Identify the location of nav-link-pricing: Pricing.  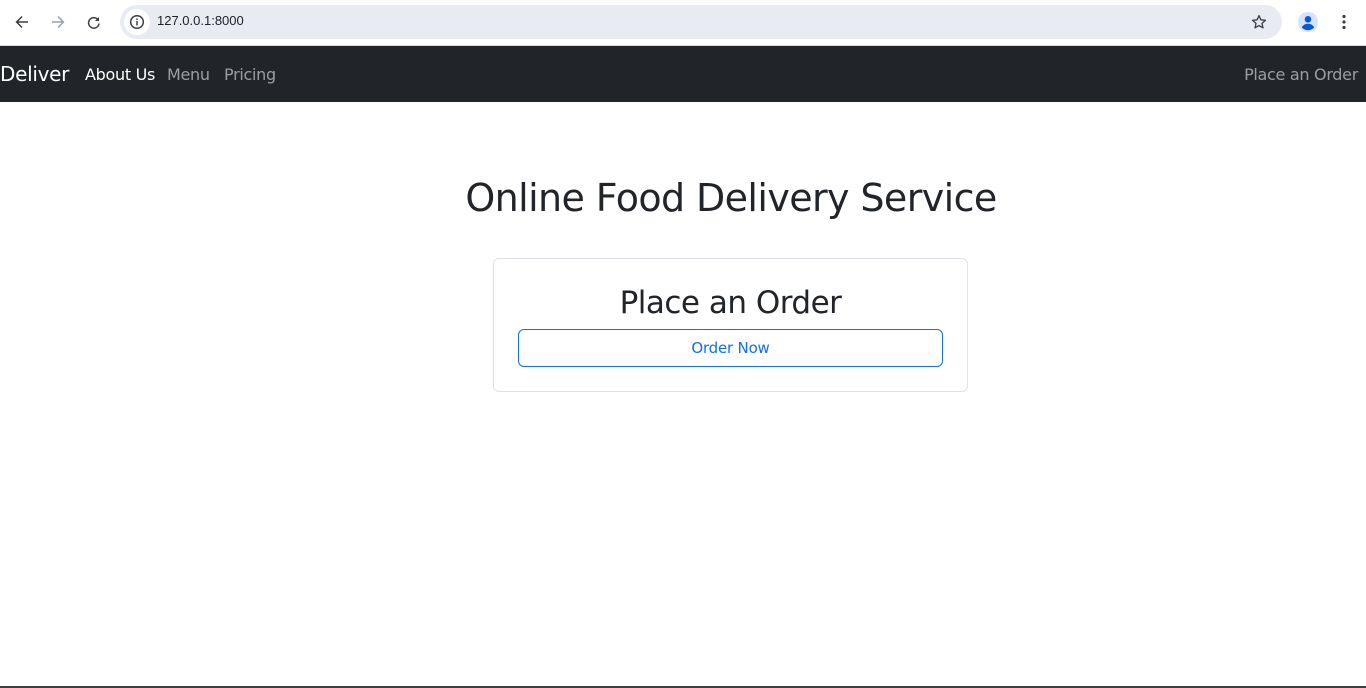
(250, 74).